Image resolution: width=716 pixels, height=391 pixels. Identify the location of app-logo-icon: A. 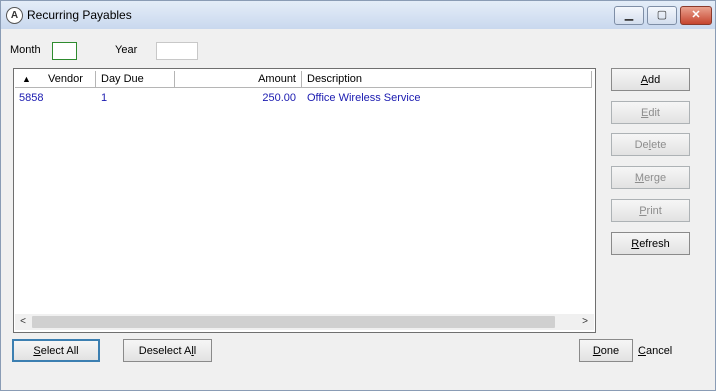
(14, 15).